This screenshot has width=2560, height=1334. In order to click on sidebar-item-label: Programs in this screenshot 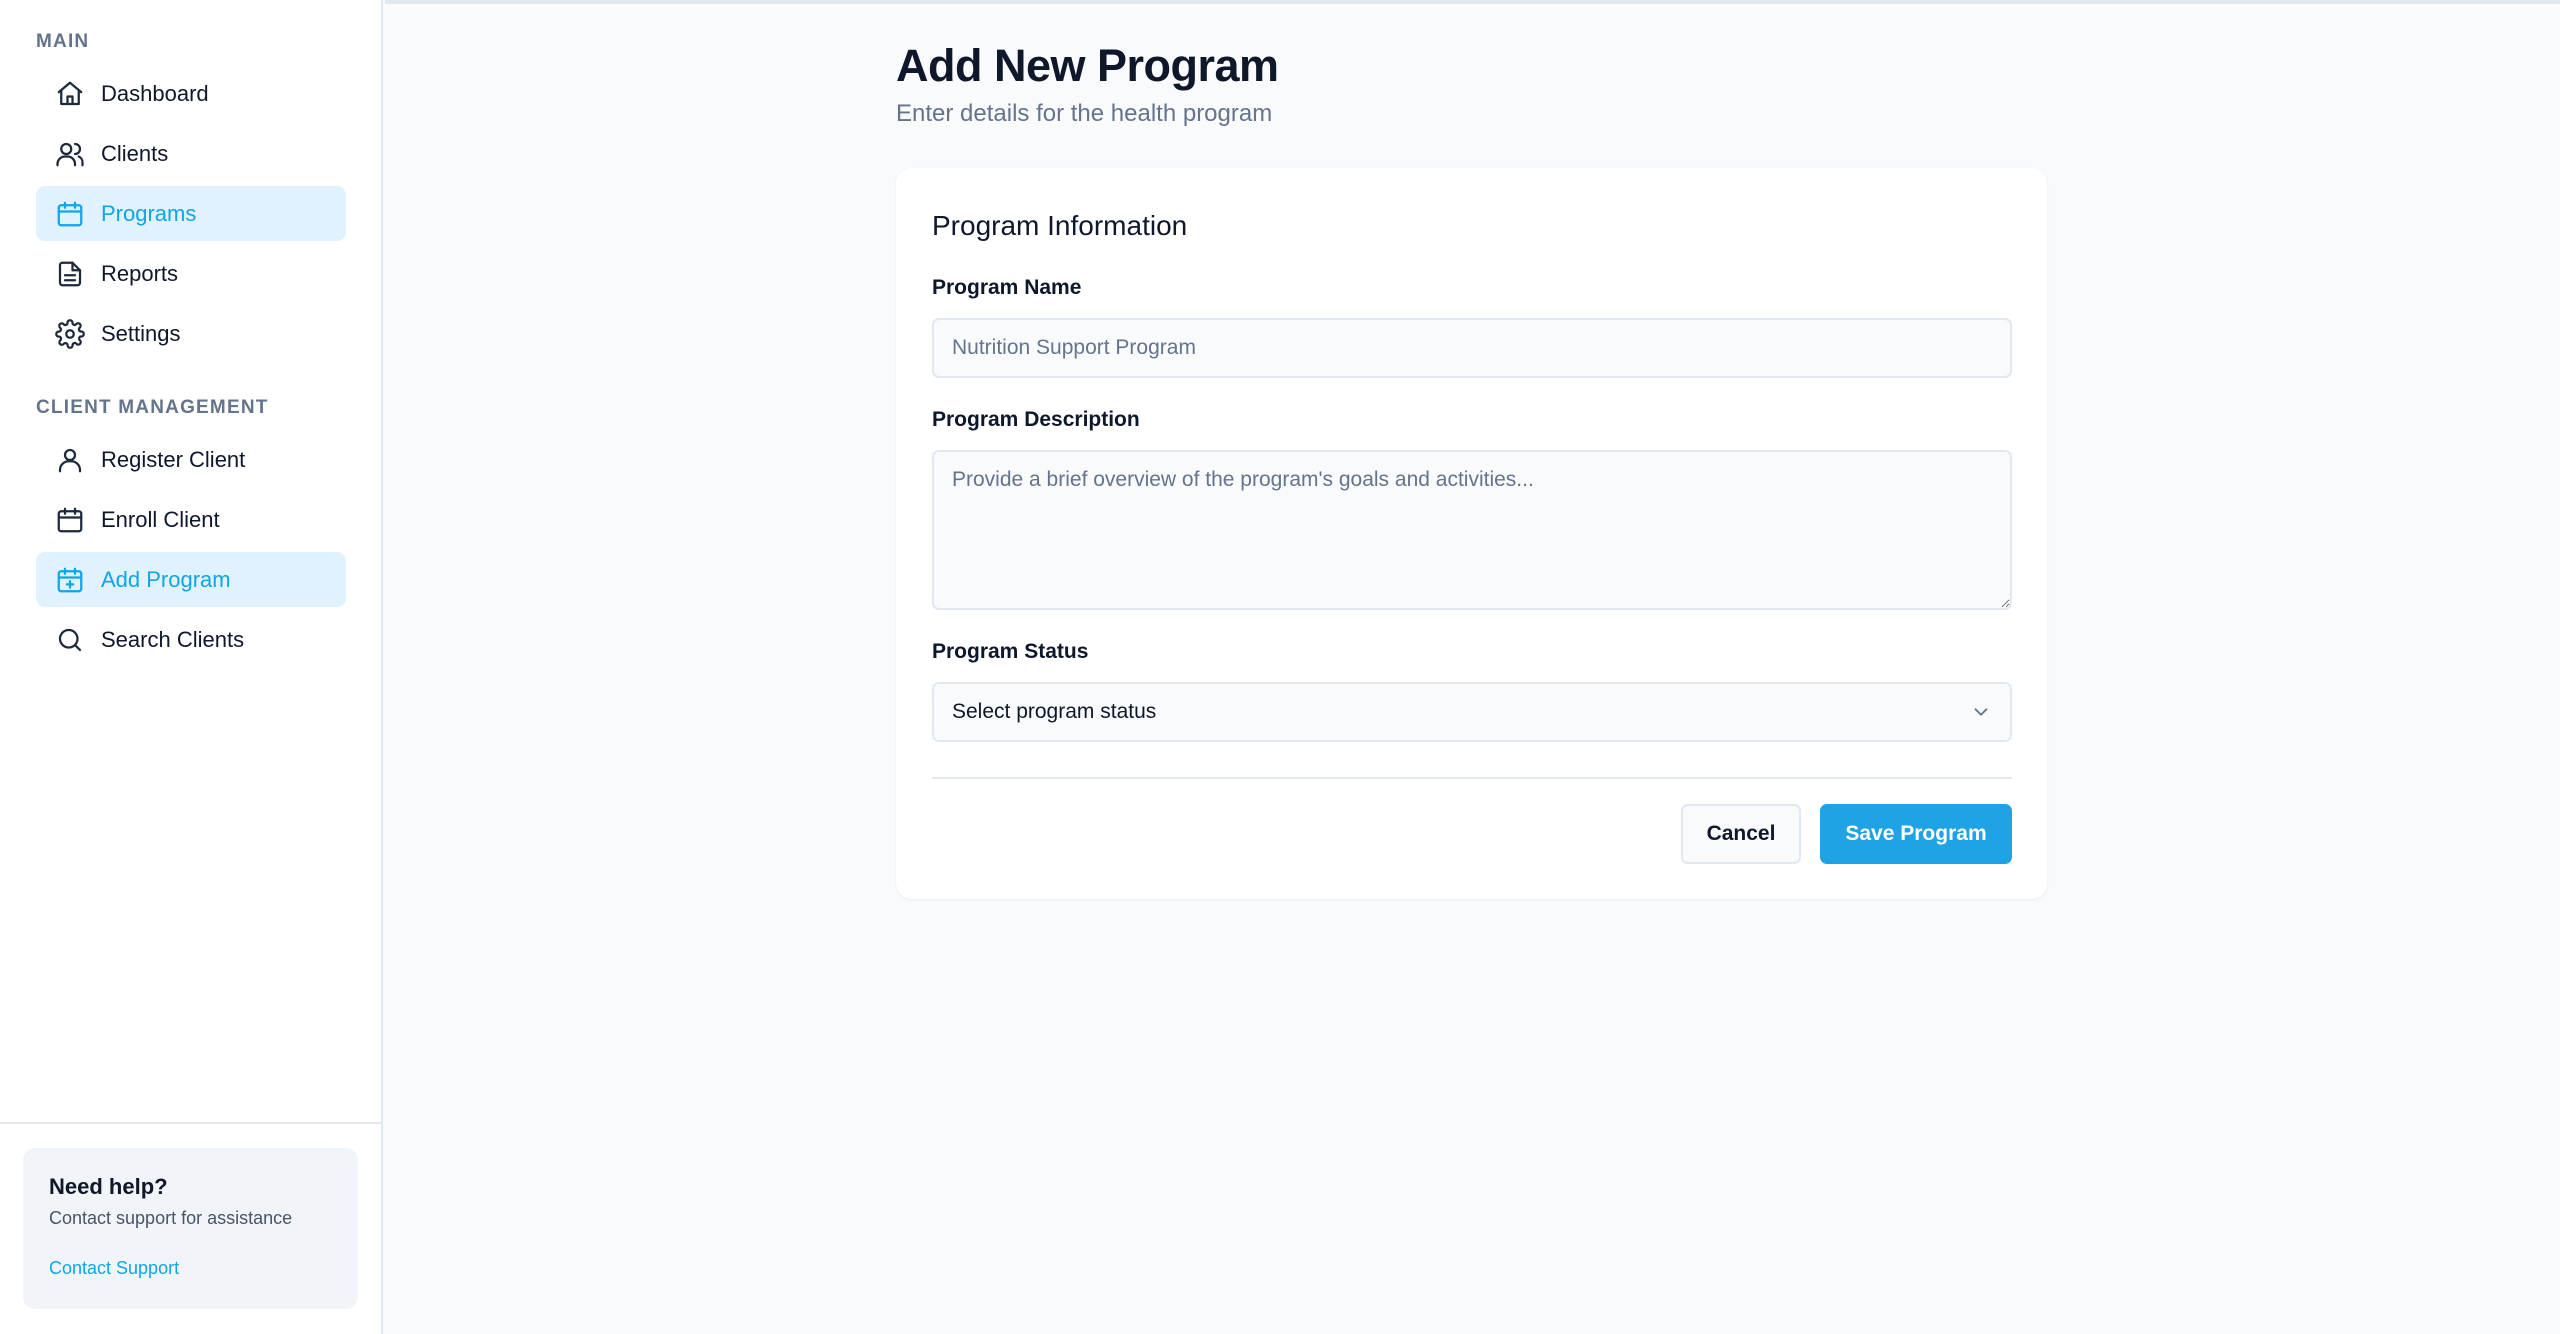, I will do `click(149, 213)`.